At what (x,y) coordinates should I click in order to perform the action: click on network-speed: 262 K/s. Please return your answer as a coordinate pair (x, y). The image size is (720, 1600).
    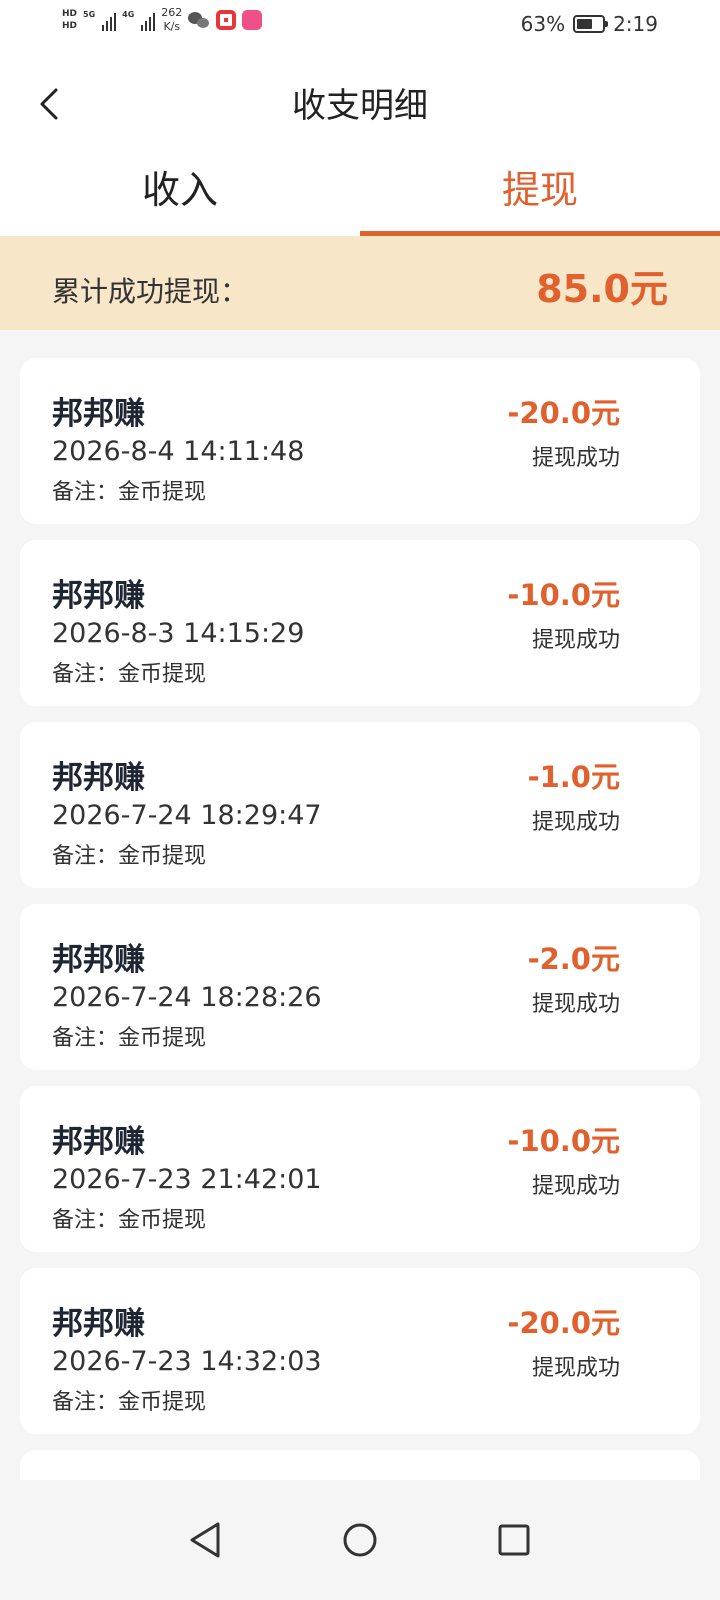
    Looking at the image, I should click on (171, 20).